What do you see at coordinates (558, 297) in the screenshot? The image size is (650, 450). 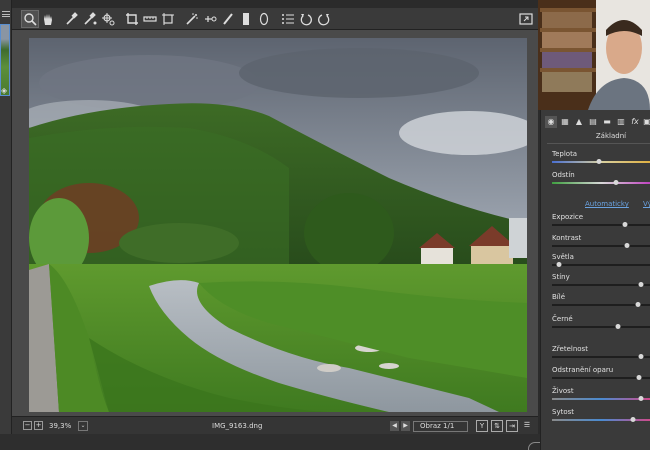 I see `slider-label: Bílé` at bounding box center [558, 297].